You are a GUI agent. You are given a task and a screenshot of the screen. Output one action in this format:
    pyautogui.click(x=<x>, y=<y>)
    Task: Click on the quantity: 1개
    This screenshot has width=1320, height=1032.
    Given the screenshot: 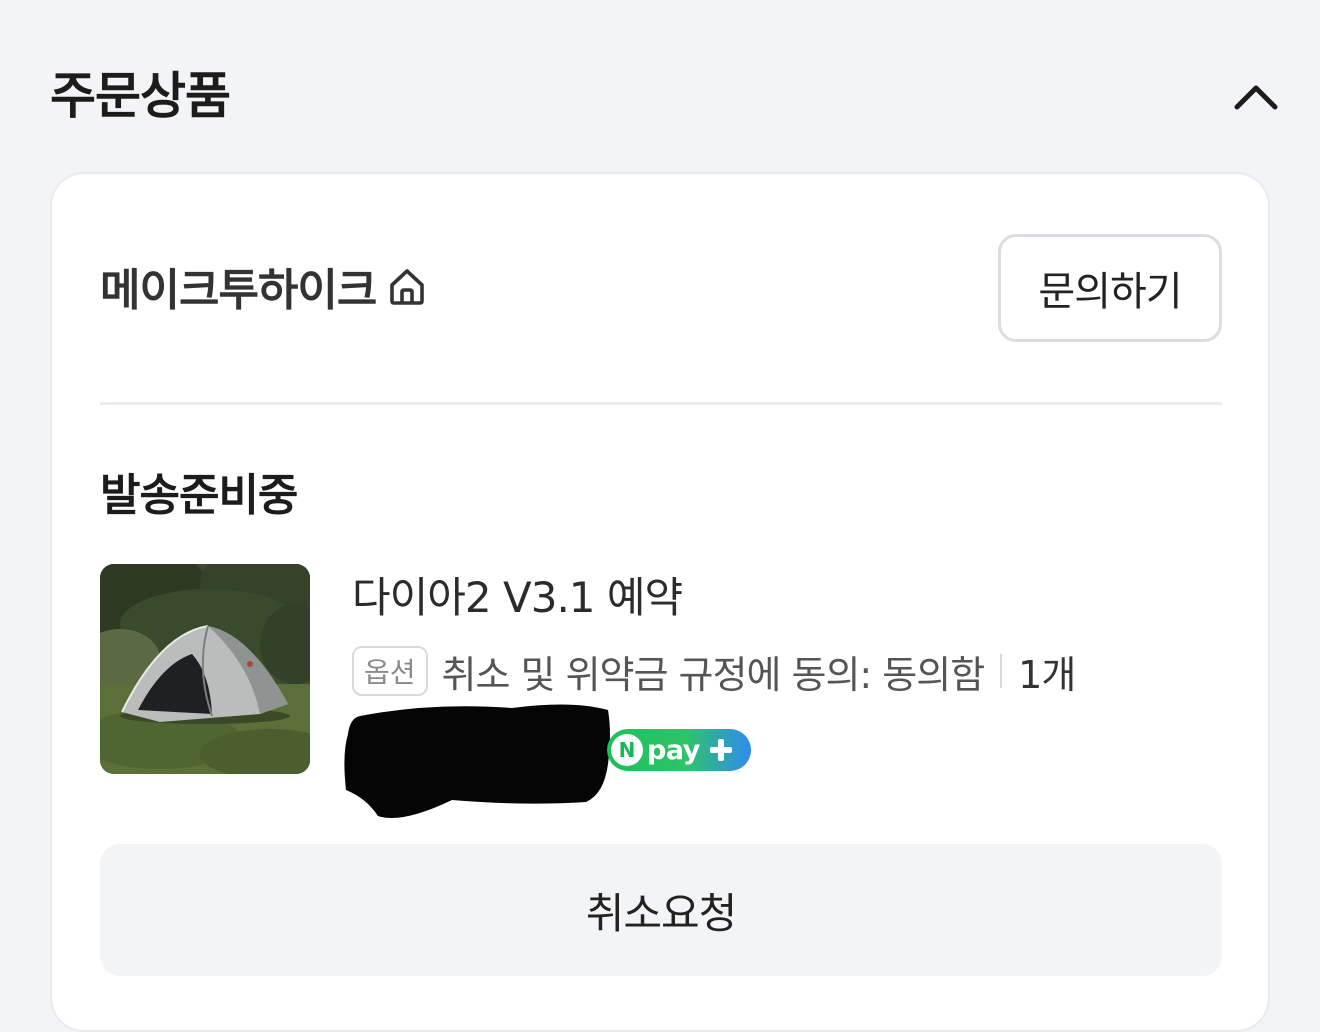 What is the action you would take?
    pyautogui.click(x=1047, y=674)
    